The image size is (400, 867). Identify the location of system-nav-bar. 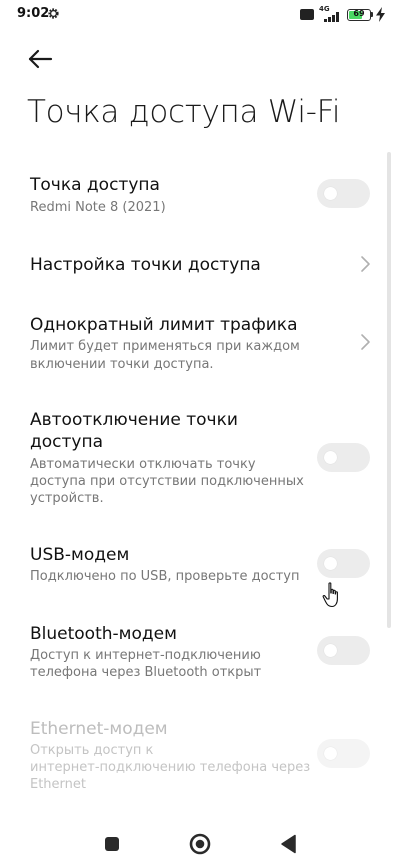
(200, 844).